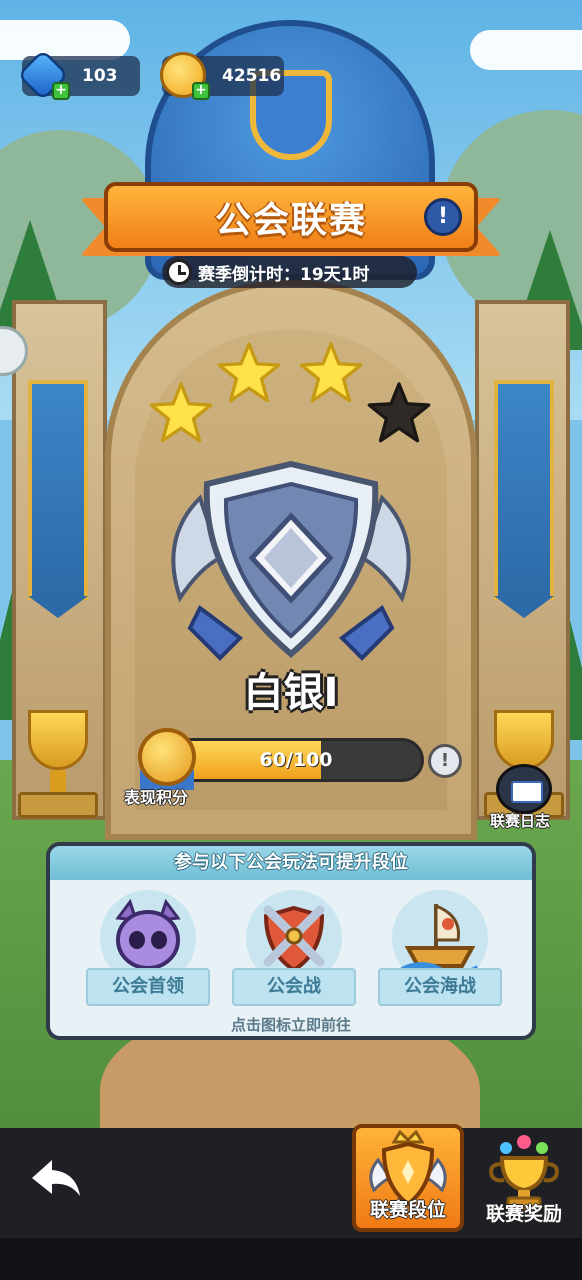 The height and width of the screenshot is (1280, 582). Describe the element at coordinates (443, 217) in the screenshot. I see `info-button: !` at that location.